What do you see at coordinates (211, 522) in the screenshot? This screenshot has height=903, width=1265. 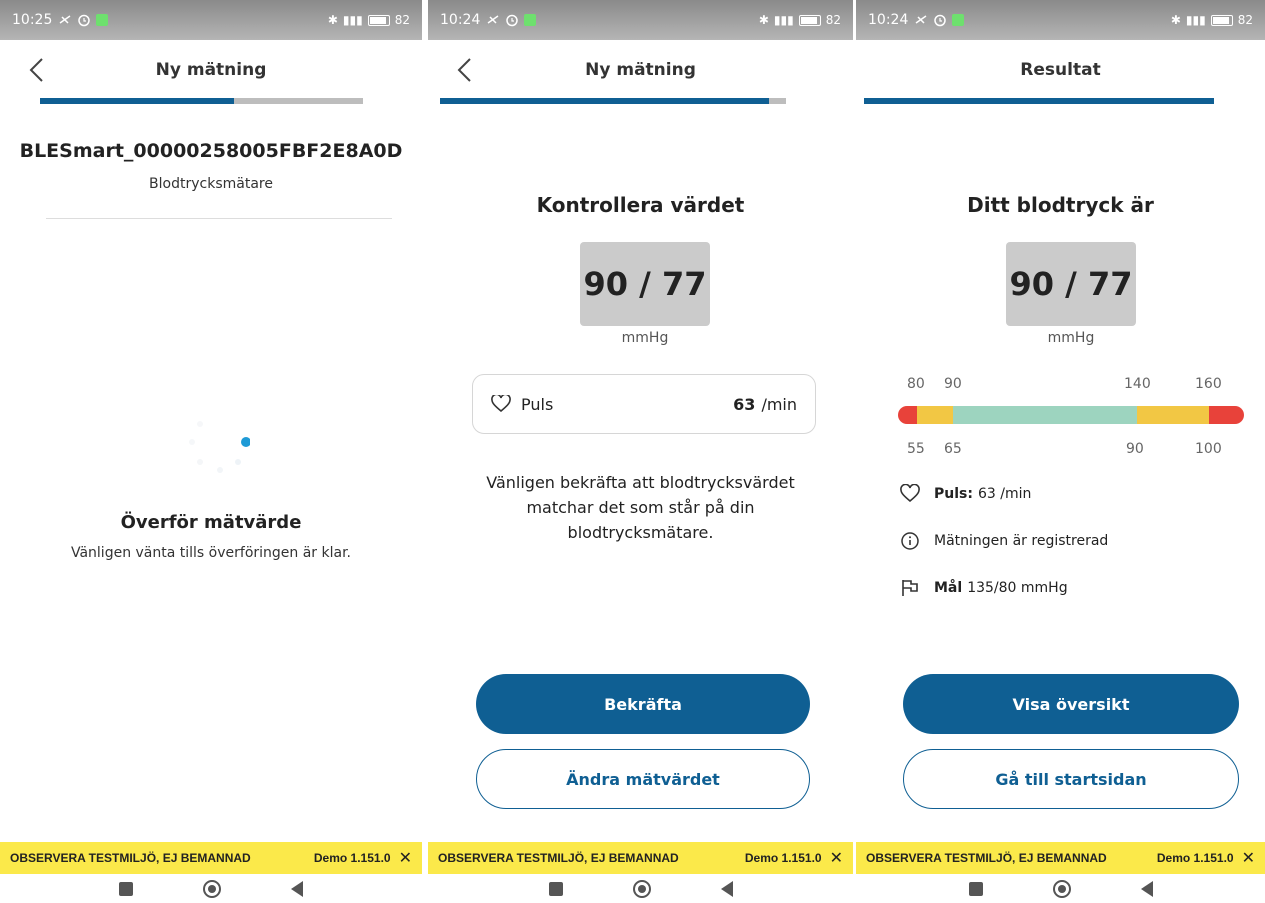 I see `transfer-title: Överför mätvärde` at bounding box center [211, 522].